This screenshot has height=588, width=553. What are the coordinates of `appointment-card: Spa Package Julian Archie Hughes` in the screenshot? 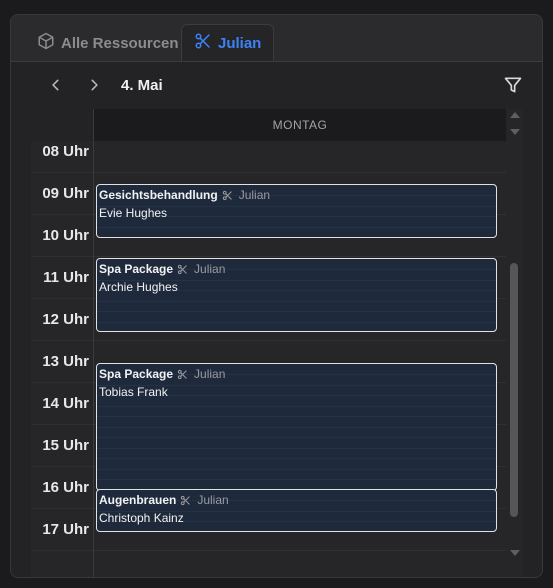 It's located at (296, 295).